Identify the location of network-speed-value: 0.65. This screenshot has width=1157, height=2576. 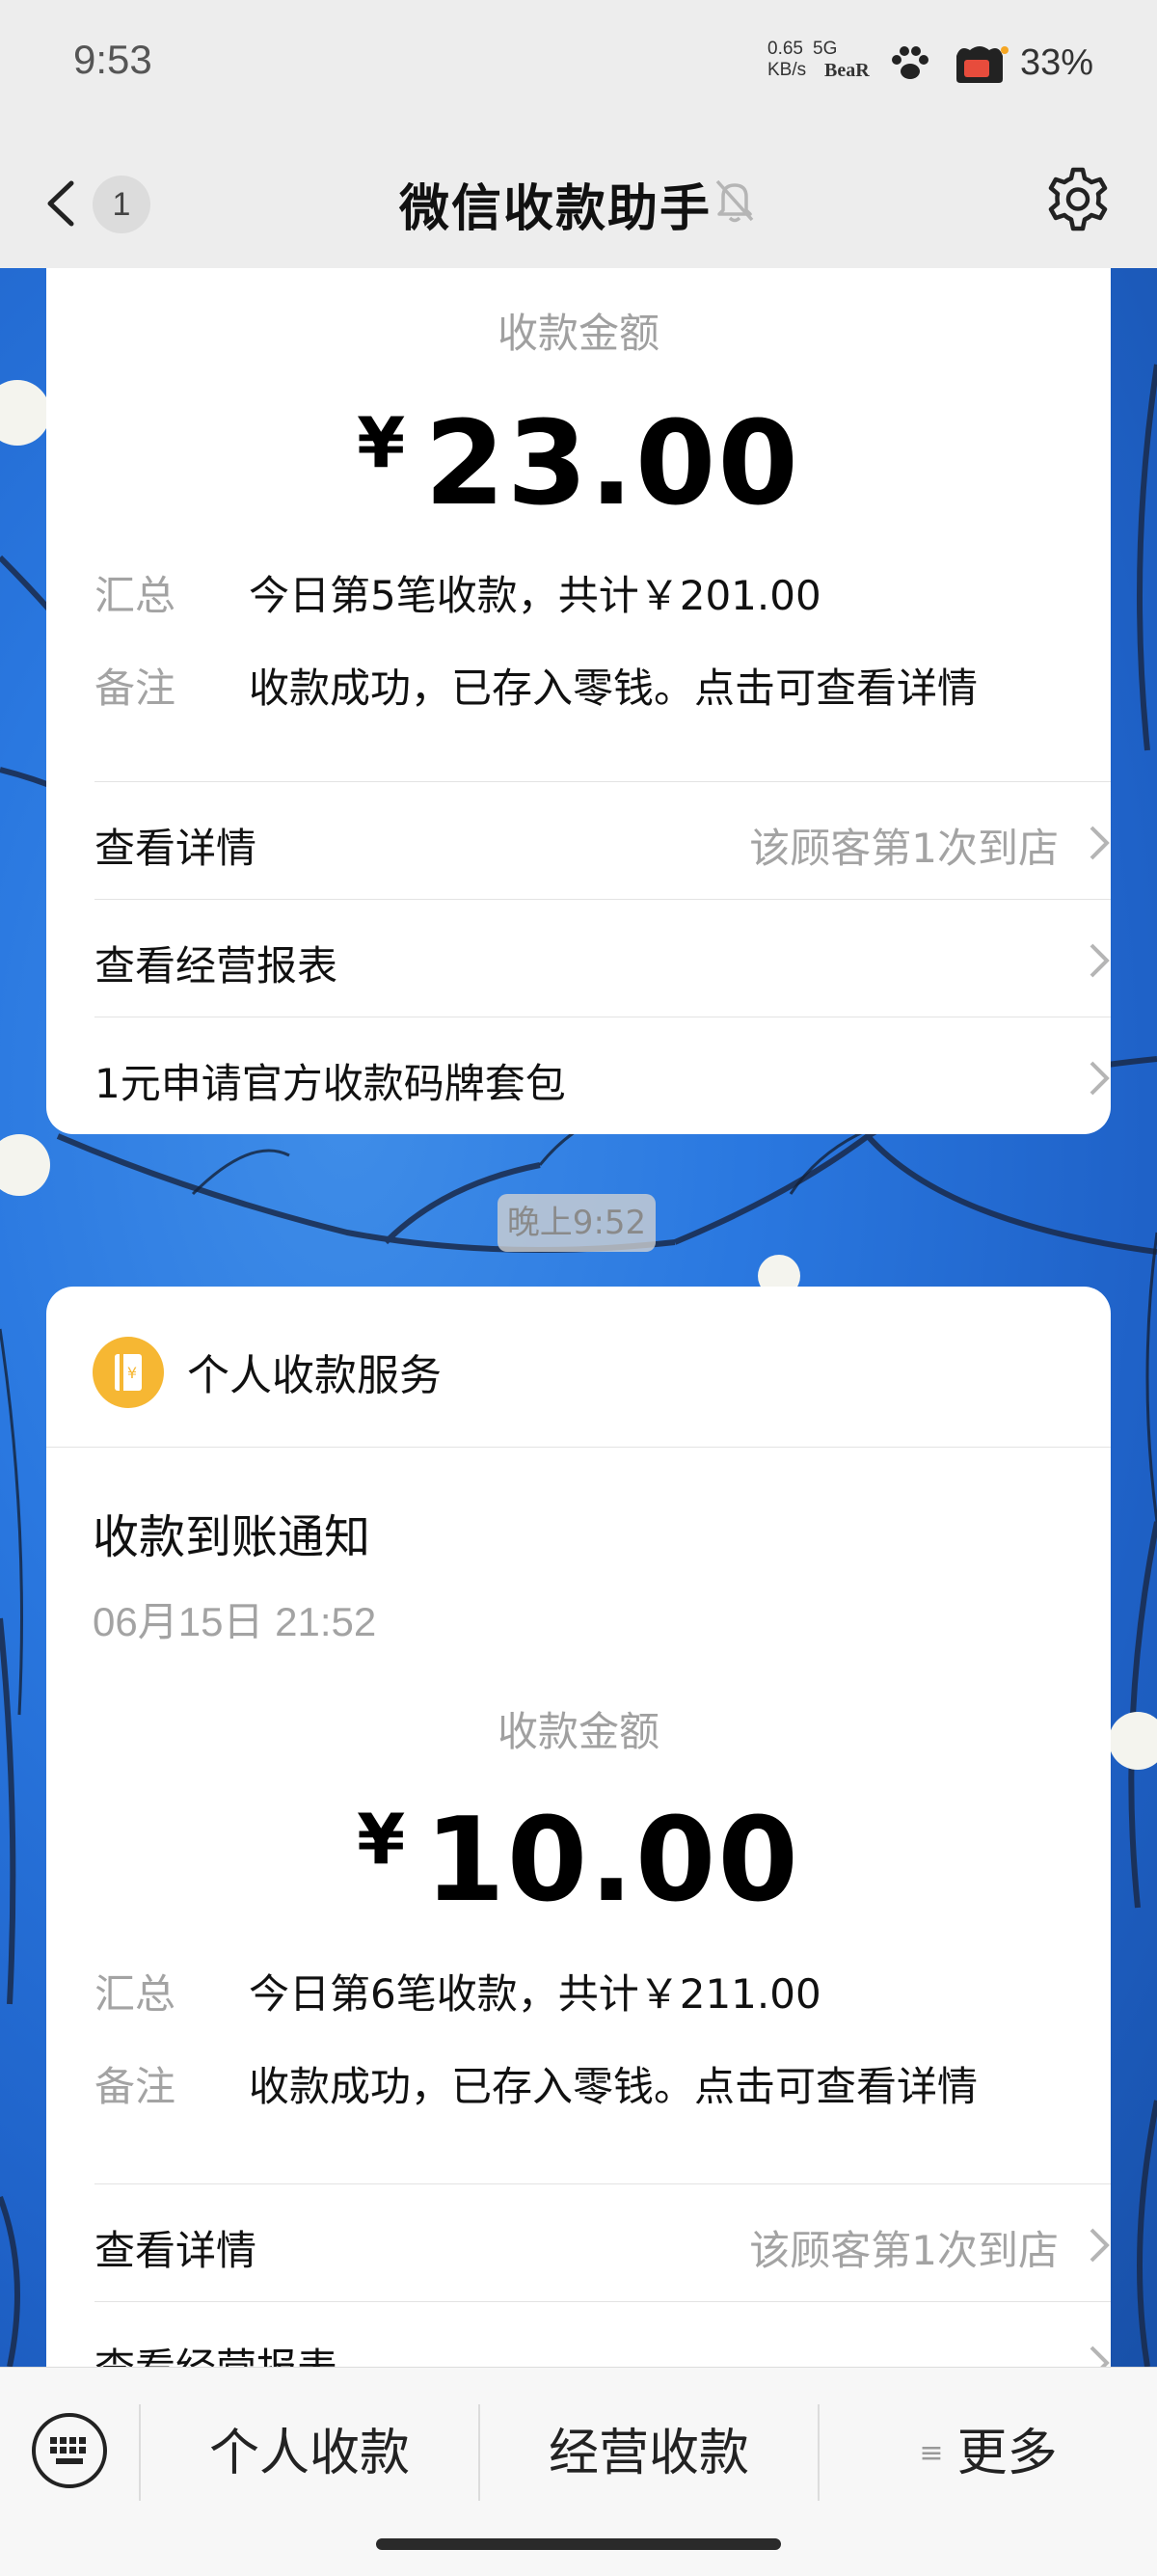
(785, 49).